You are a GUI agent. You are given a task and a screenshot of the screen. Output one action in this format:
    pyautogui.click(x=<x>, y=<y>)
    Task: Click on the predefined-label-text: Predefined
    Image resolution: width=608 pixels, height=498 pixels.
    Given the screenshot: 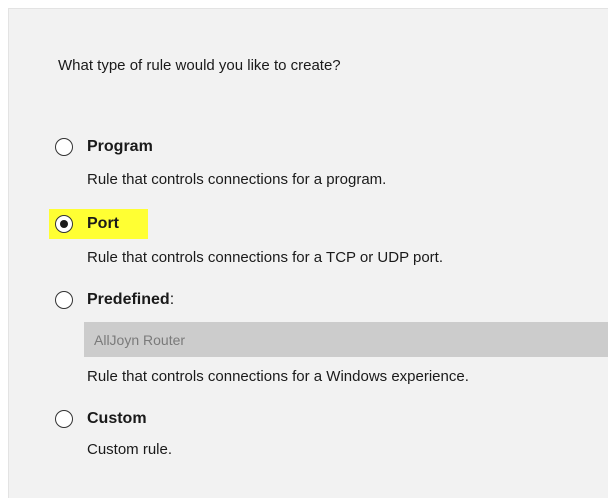 What is the action you would take?
    pyautogui.click(x=128, y=299)
    